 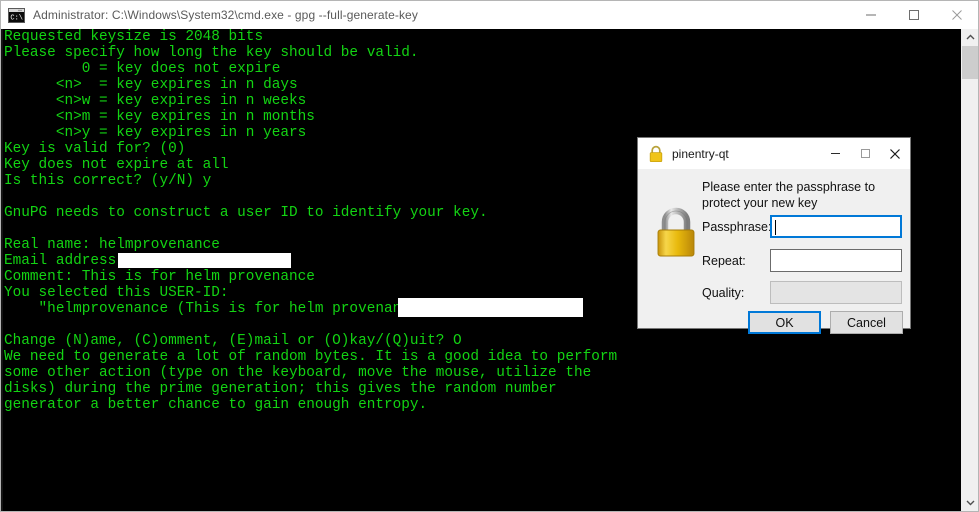 What do you see at coordinates (825, 322) in the screenshot?
I see `dialog-button-row: OK Cancel` at bounding box center [825, 322].